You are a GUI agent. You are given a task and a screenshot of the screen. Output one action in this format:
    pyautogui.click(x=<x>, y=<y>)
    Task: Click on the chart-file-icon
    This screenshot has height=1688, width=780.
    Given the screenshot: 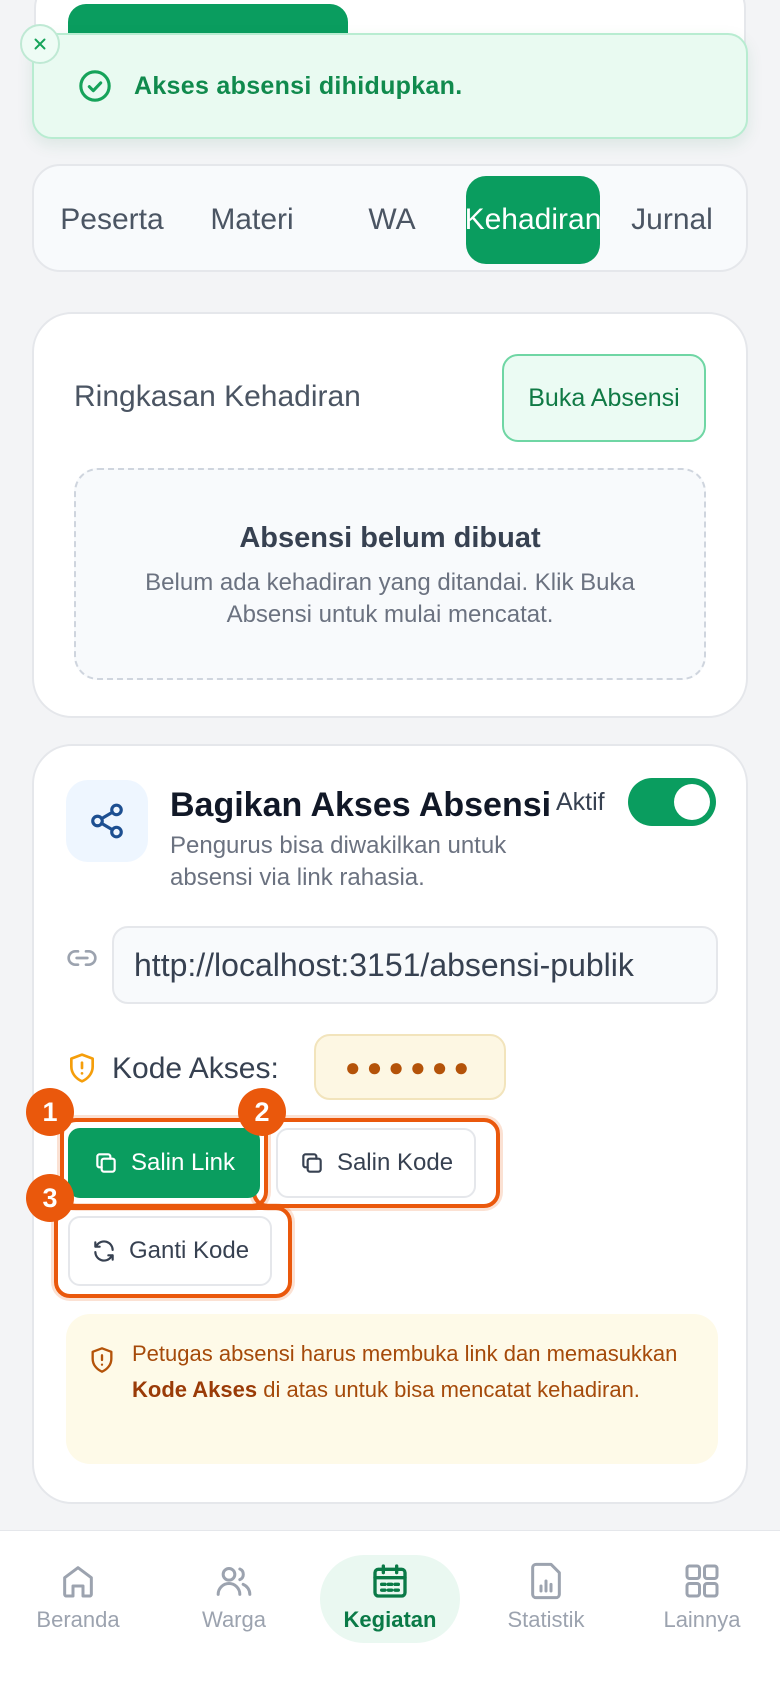 What is the action you would take?
    pyautogui.click(x=546, y=1581)
    